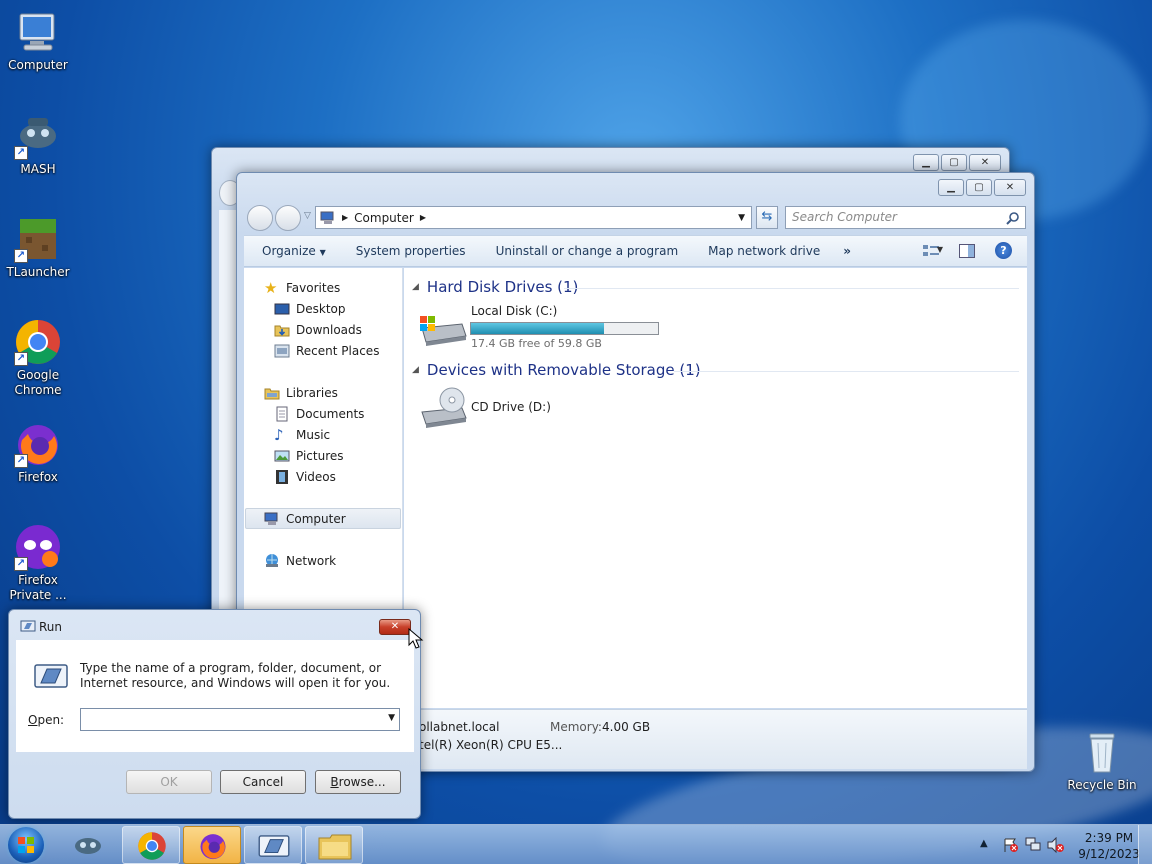 The width and height of the screenshot is (1152, 864). I want to click on nav-pictures: Pictures, so click(309, 456).